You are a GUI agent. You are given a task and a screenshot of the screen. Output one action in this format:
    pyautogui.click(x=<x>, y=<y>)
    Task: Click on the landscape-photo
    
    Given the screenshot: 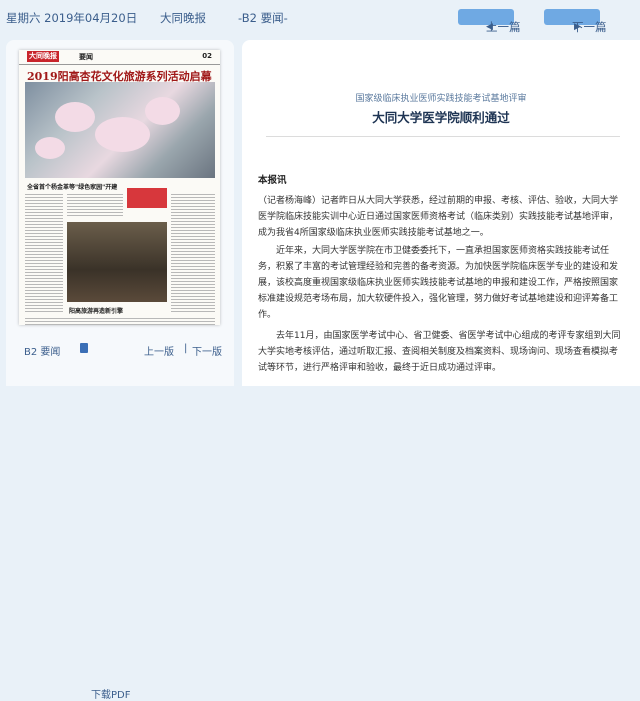 What is the action you would take?
    pyautogui.click(x=117, y=262)
    